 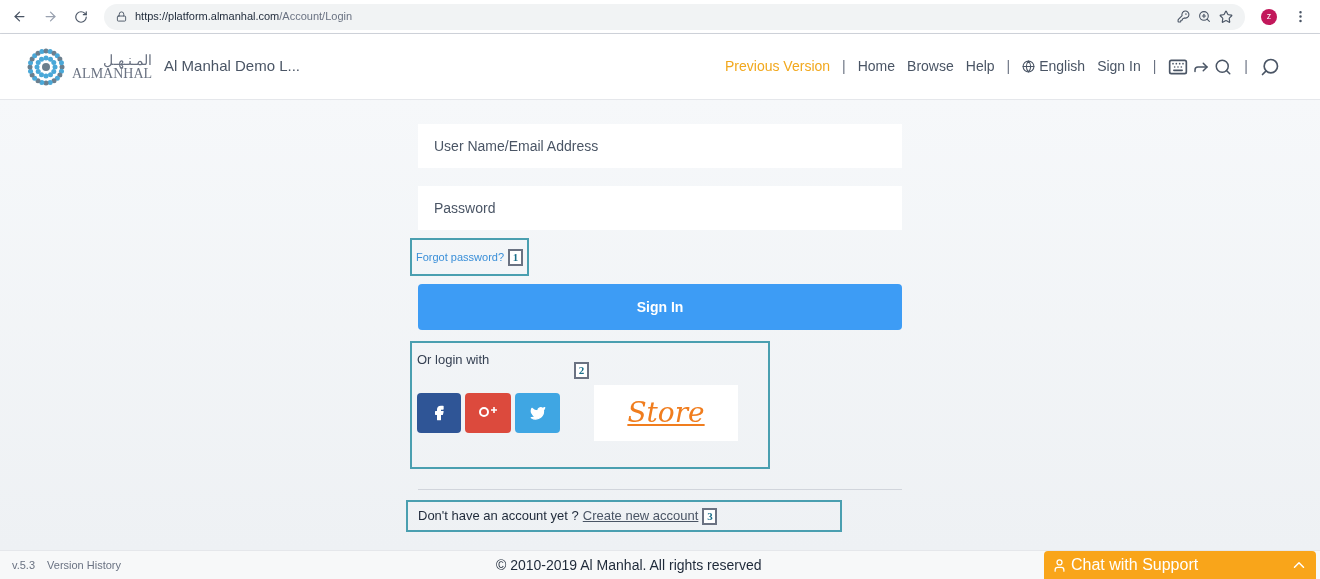 What do you see at coordinates (84, 565) in the screenshot?
I see `version-history-link: Version History` at bounding box center [84, 565].